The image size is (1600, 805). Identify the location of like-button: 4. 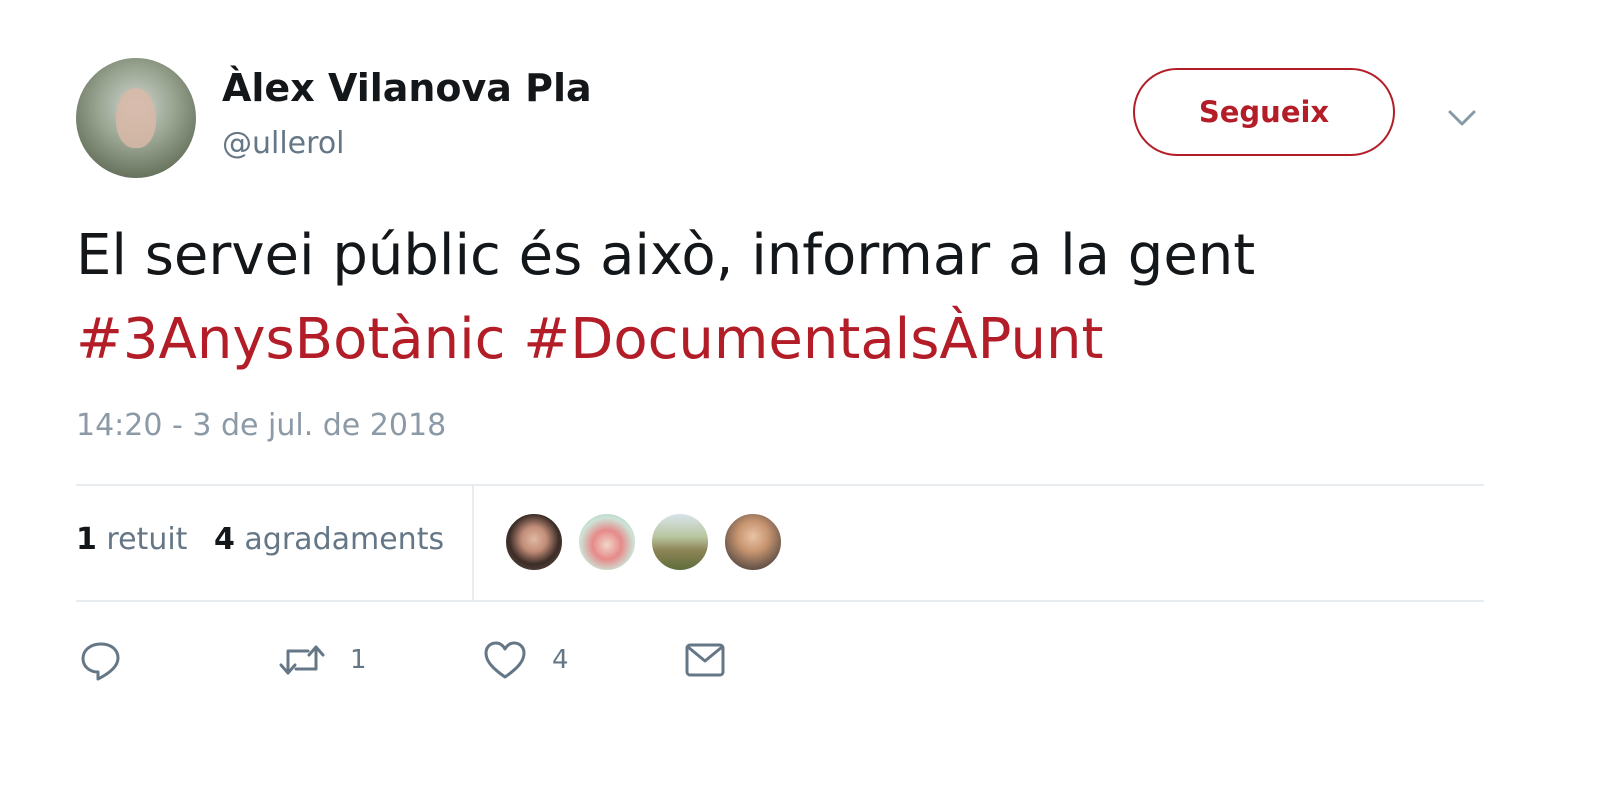
(524, 660).